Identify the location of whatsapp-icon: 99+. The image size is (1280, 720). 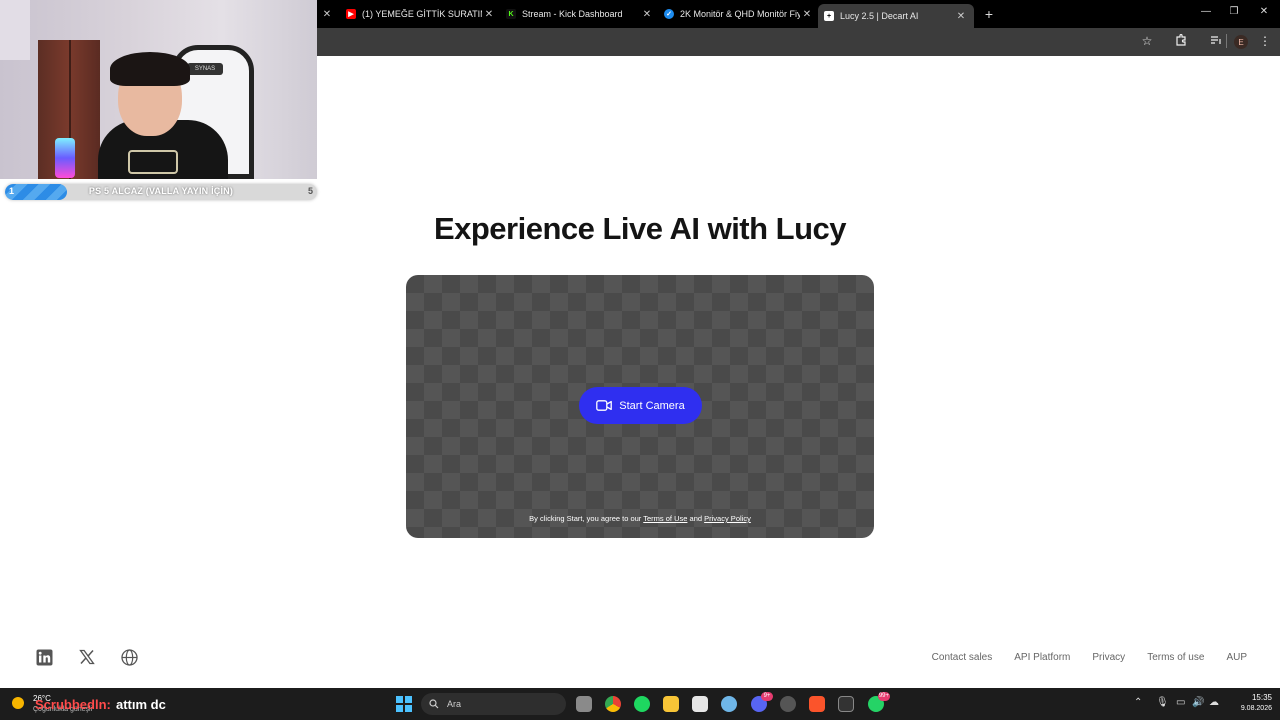
(879, 702).